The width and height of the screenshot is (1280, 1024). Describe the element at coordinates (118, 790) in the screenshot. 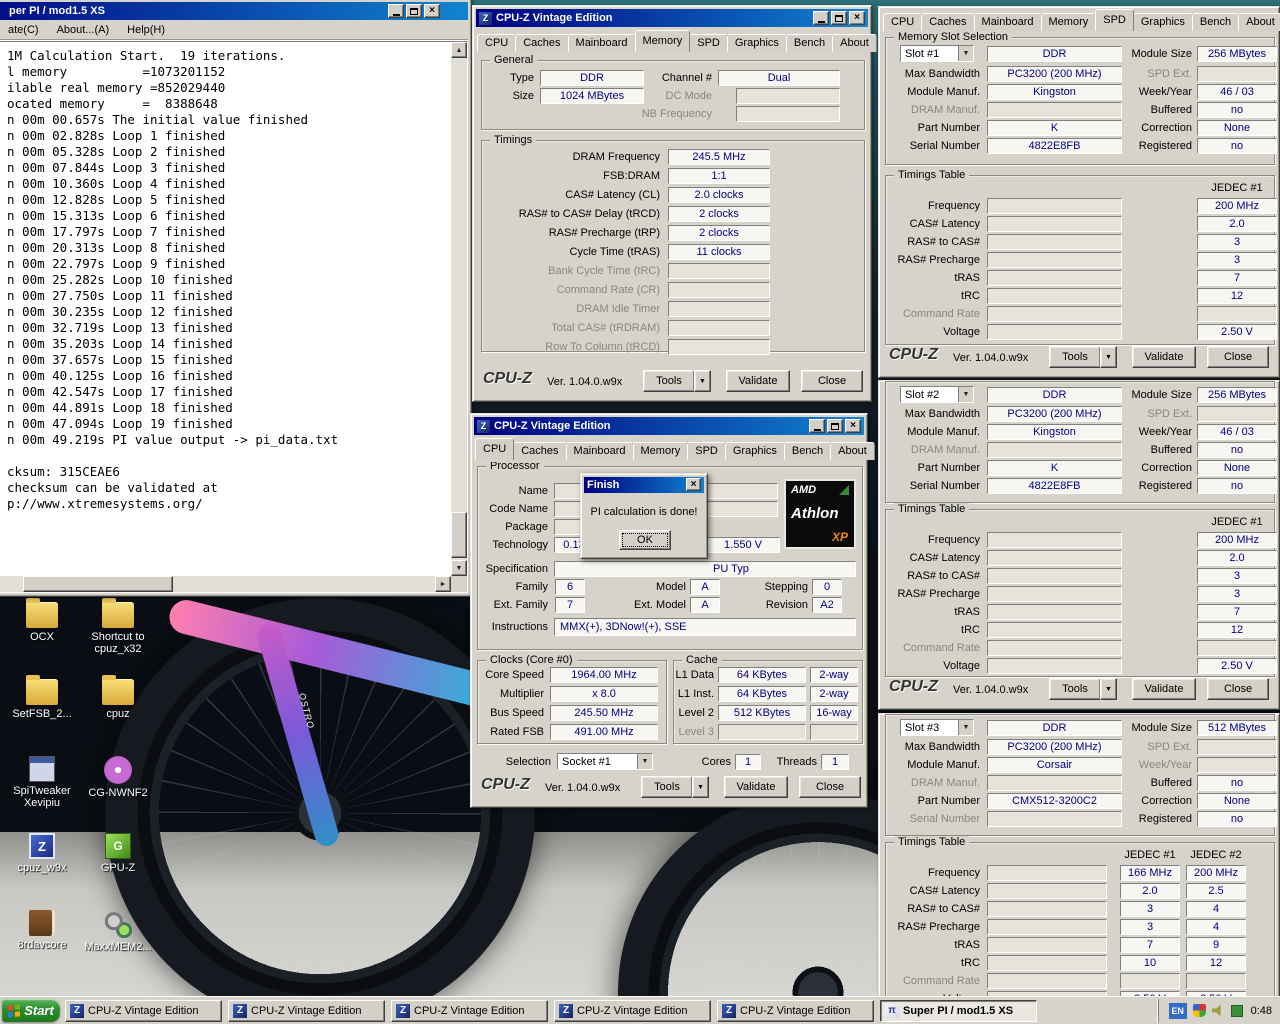

I see `desktop-icon: CG-NWNF2` at that location.